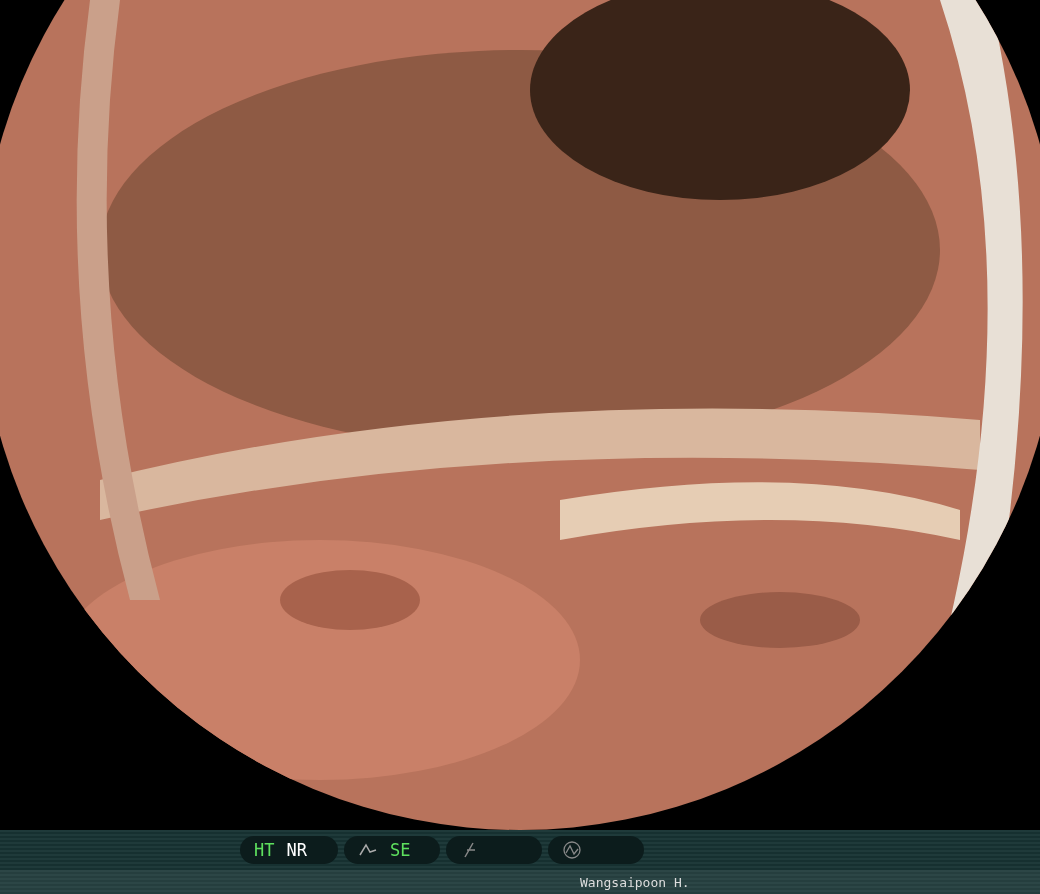 This screenshot has height=894, width=1040. I want to click on indicator-label: NR, so click(296, 850).